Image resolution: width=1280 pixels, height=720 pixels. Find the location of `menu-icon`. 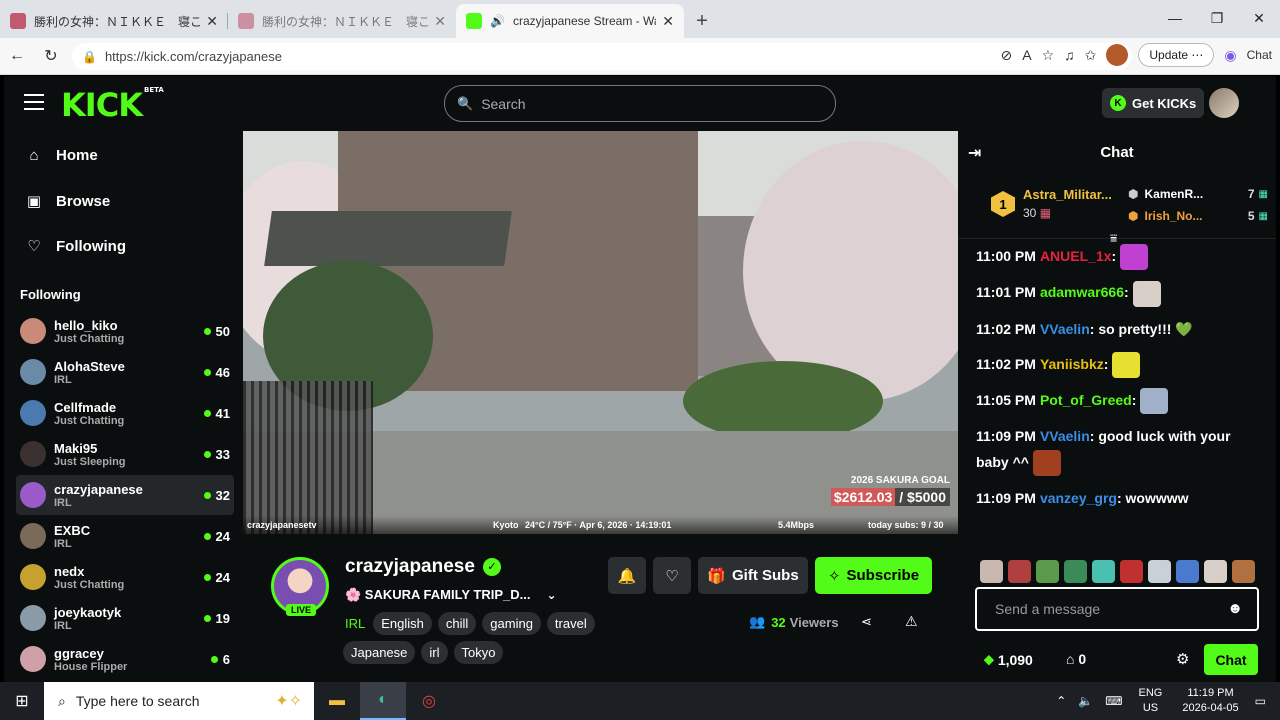

menu-icon is located at coordinates (34, 102).